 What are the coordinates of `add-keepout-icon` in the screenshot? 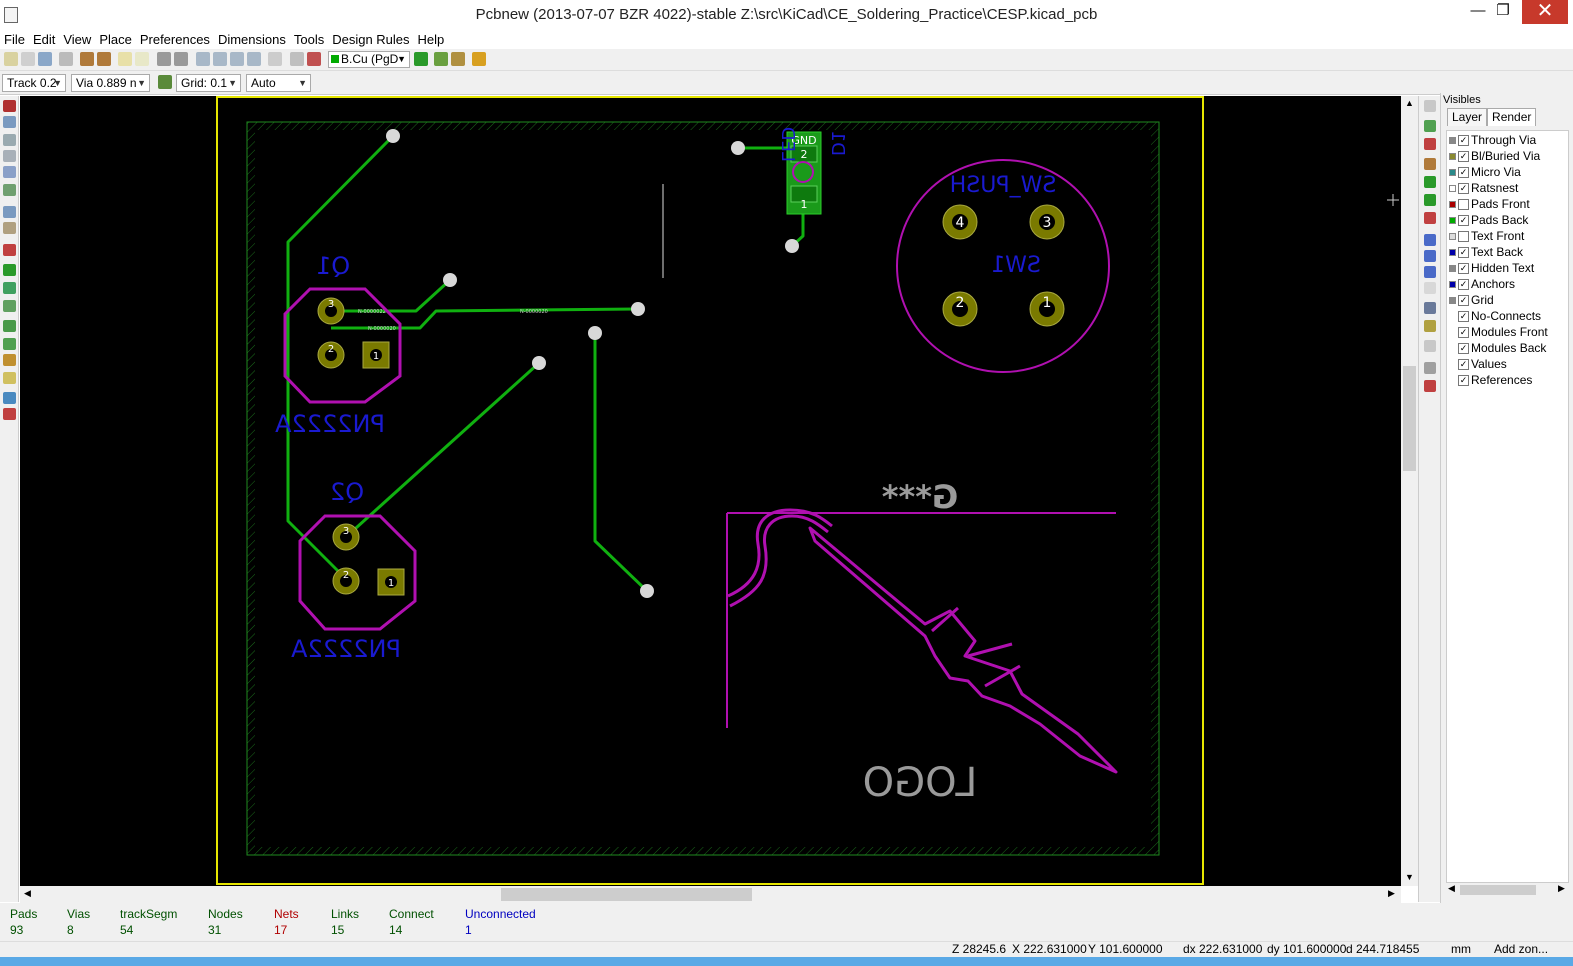 It's located at (1430, 218).